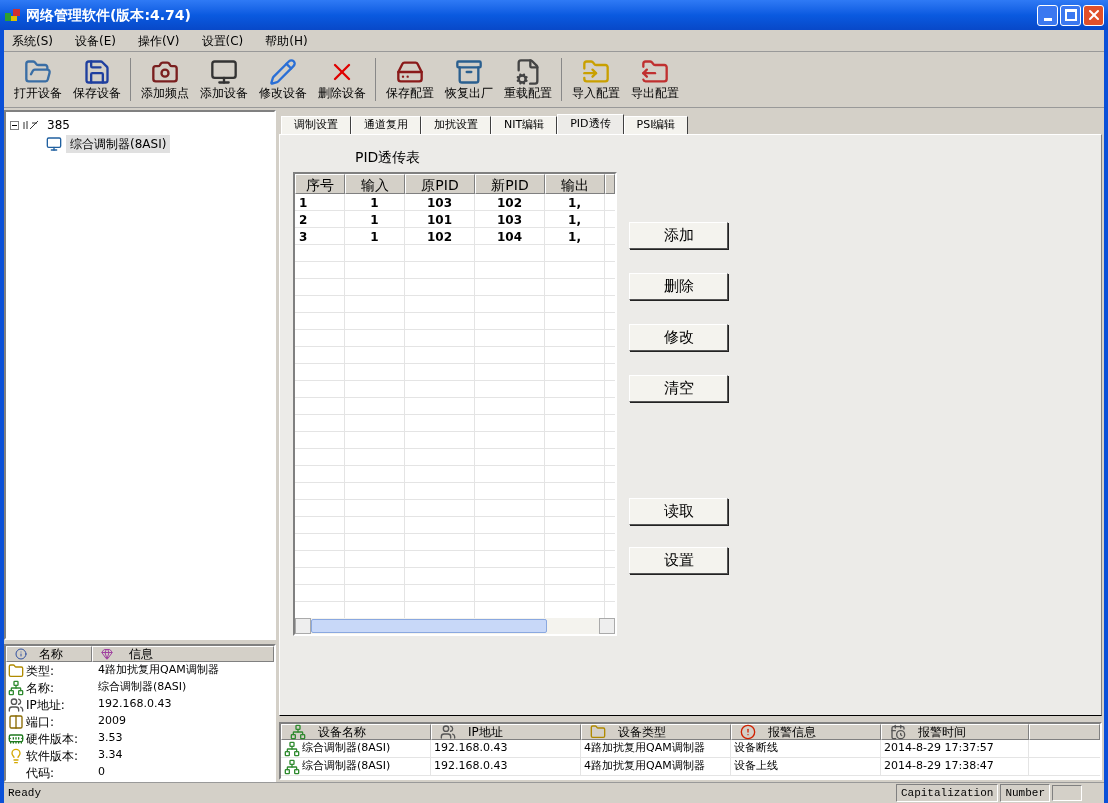  What do you see at coordinates (58, 125) in the screenshot?
I see `tree-item: 385` at bounding box center [58, 125].